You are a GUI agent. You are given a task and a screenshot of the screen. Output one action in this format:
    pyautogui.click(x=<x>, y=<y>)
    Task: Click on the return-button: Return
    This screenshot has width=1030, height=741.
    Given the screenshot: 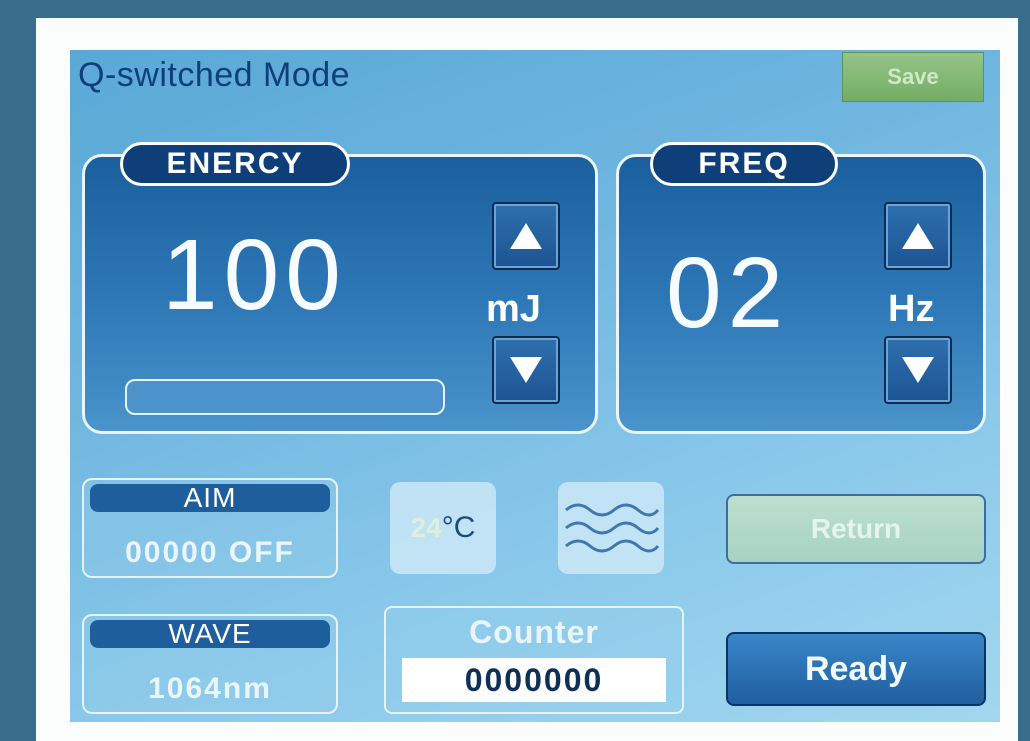 What is the action you would take?
    pyautogui.click(x=856, y=529)
    